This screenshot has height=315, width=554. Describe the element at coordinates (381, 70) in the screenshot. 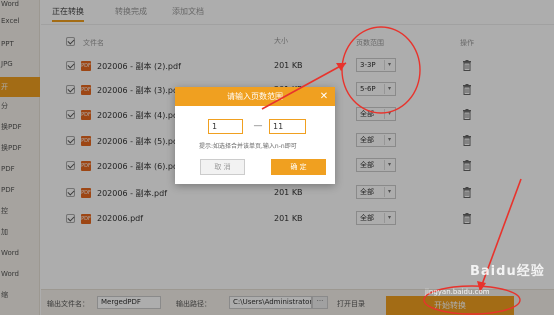

I see `annotation-circle-range` at that location.